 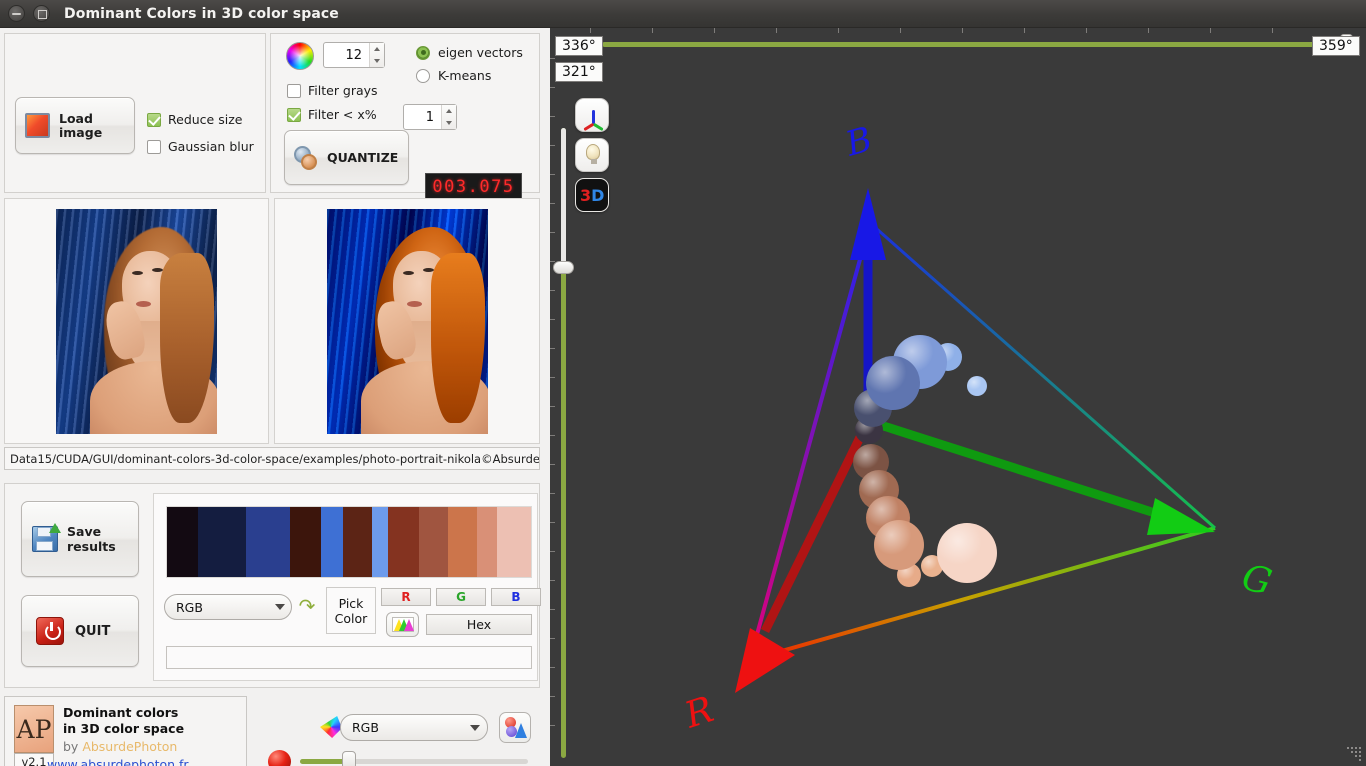 I want to click on kmeans-radio-row: K-means, so click(x=453, y=75).